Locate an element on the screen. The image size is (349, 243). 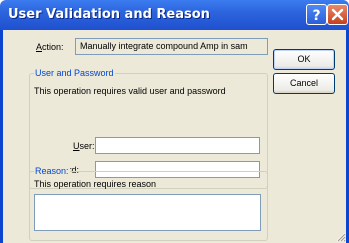
resize-grip-icon is located at coordinates (340, 236).